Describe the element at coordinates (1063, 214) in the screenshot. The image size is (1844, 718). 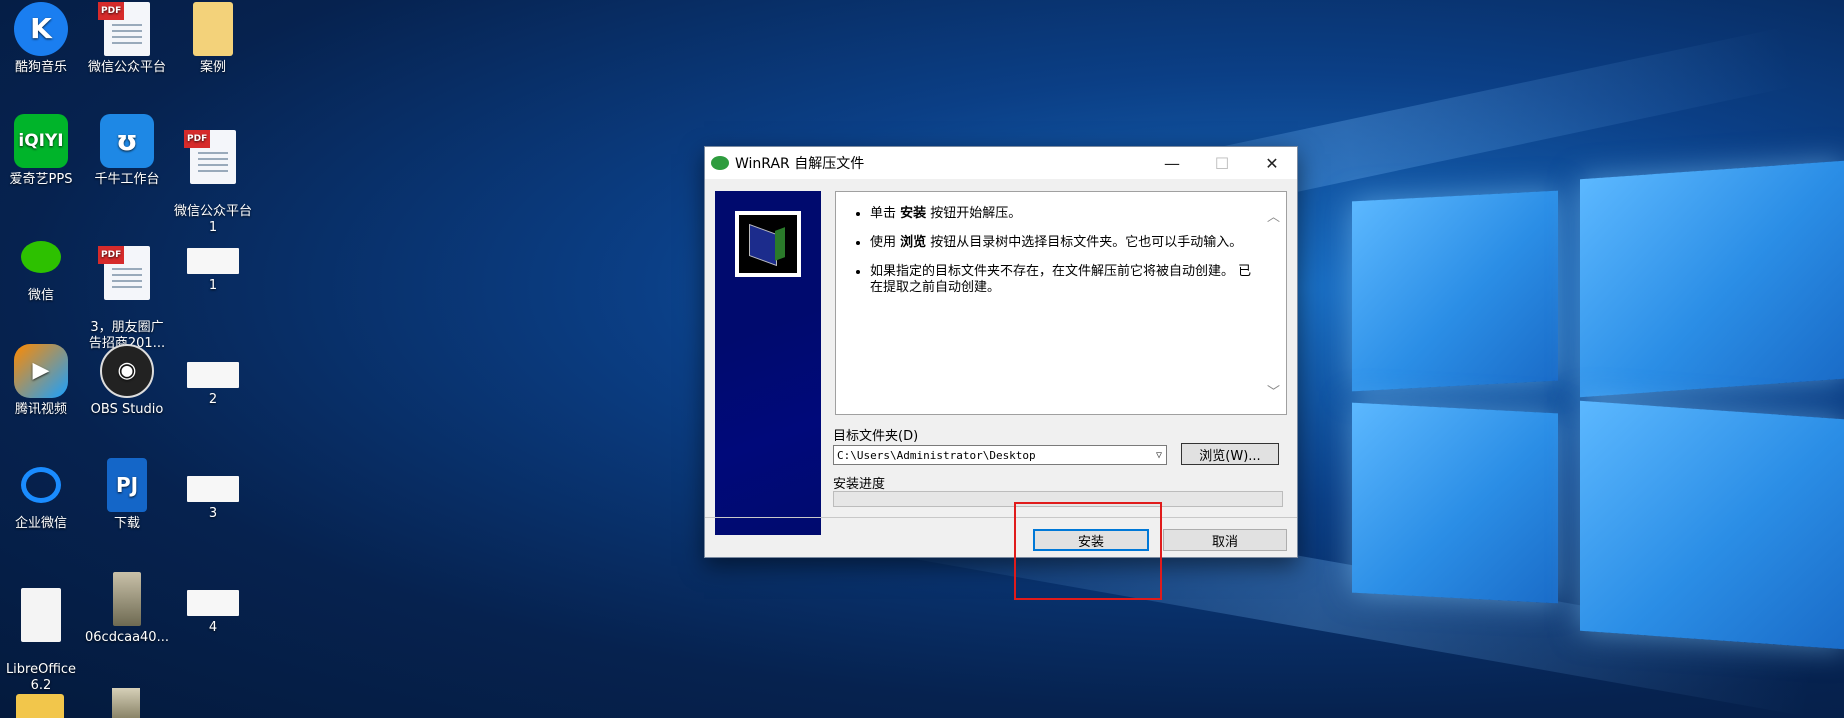
I see `instruction-item: 单击 安装 按钮开始解压。` at that location.